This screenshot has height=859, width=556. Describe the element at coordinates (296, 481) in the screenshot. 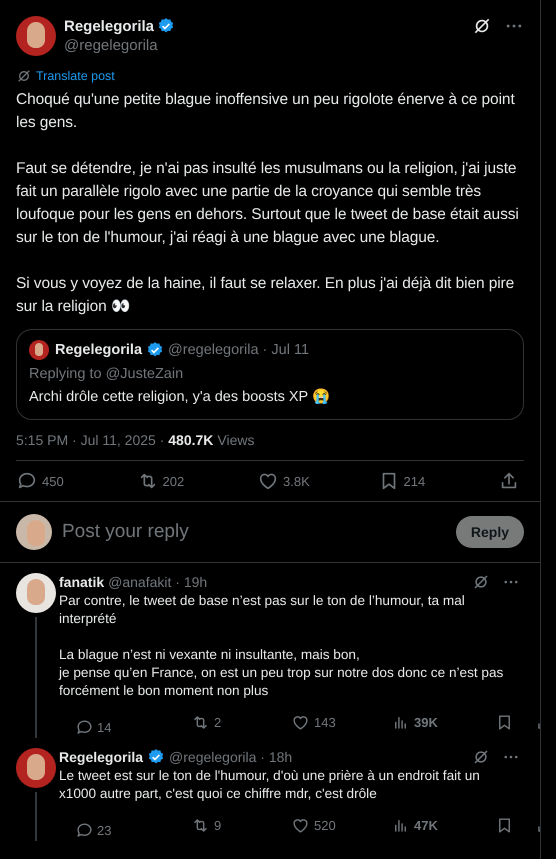

I see `action-count: 3.8K` at that location.